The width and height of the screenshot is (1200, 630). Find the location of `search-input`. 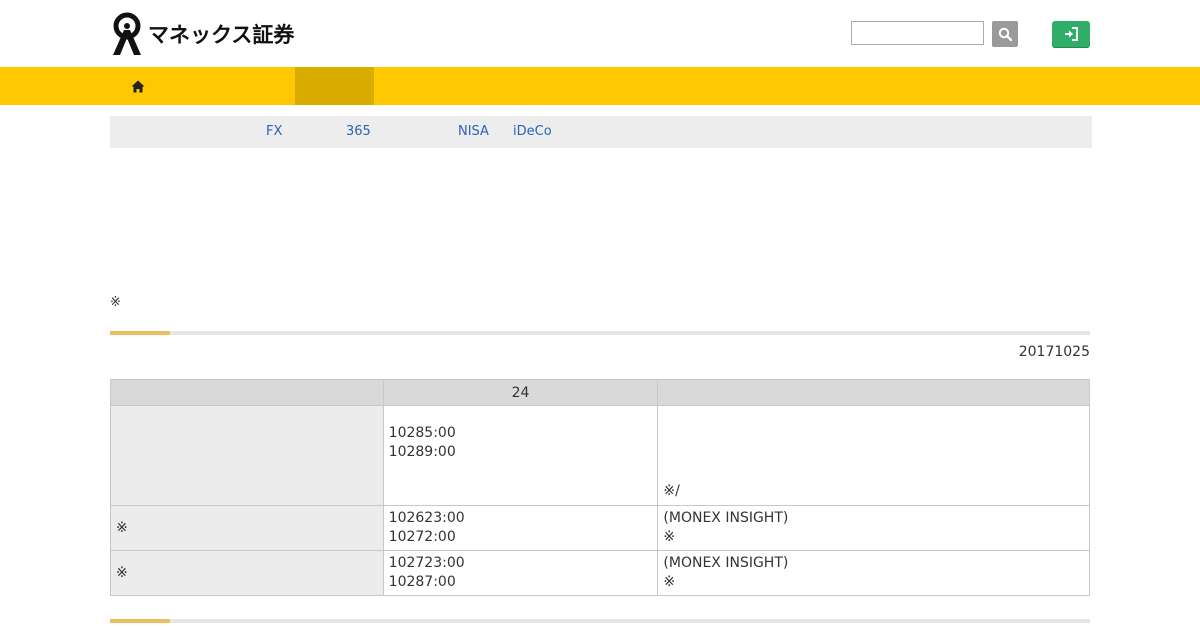

search-input is located at coordinates (917, 33).